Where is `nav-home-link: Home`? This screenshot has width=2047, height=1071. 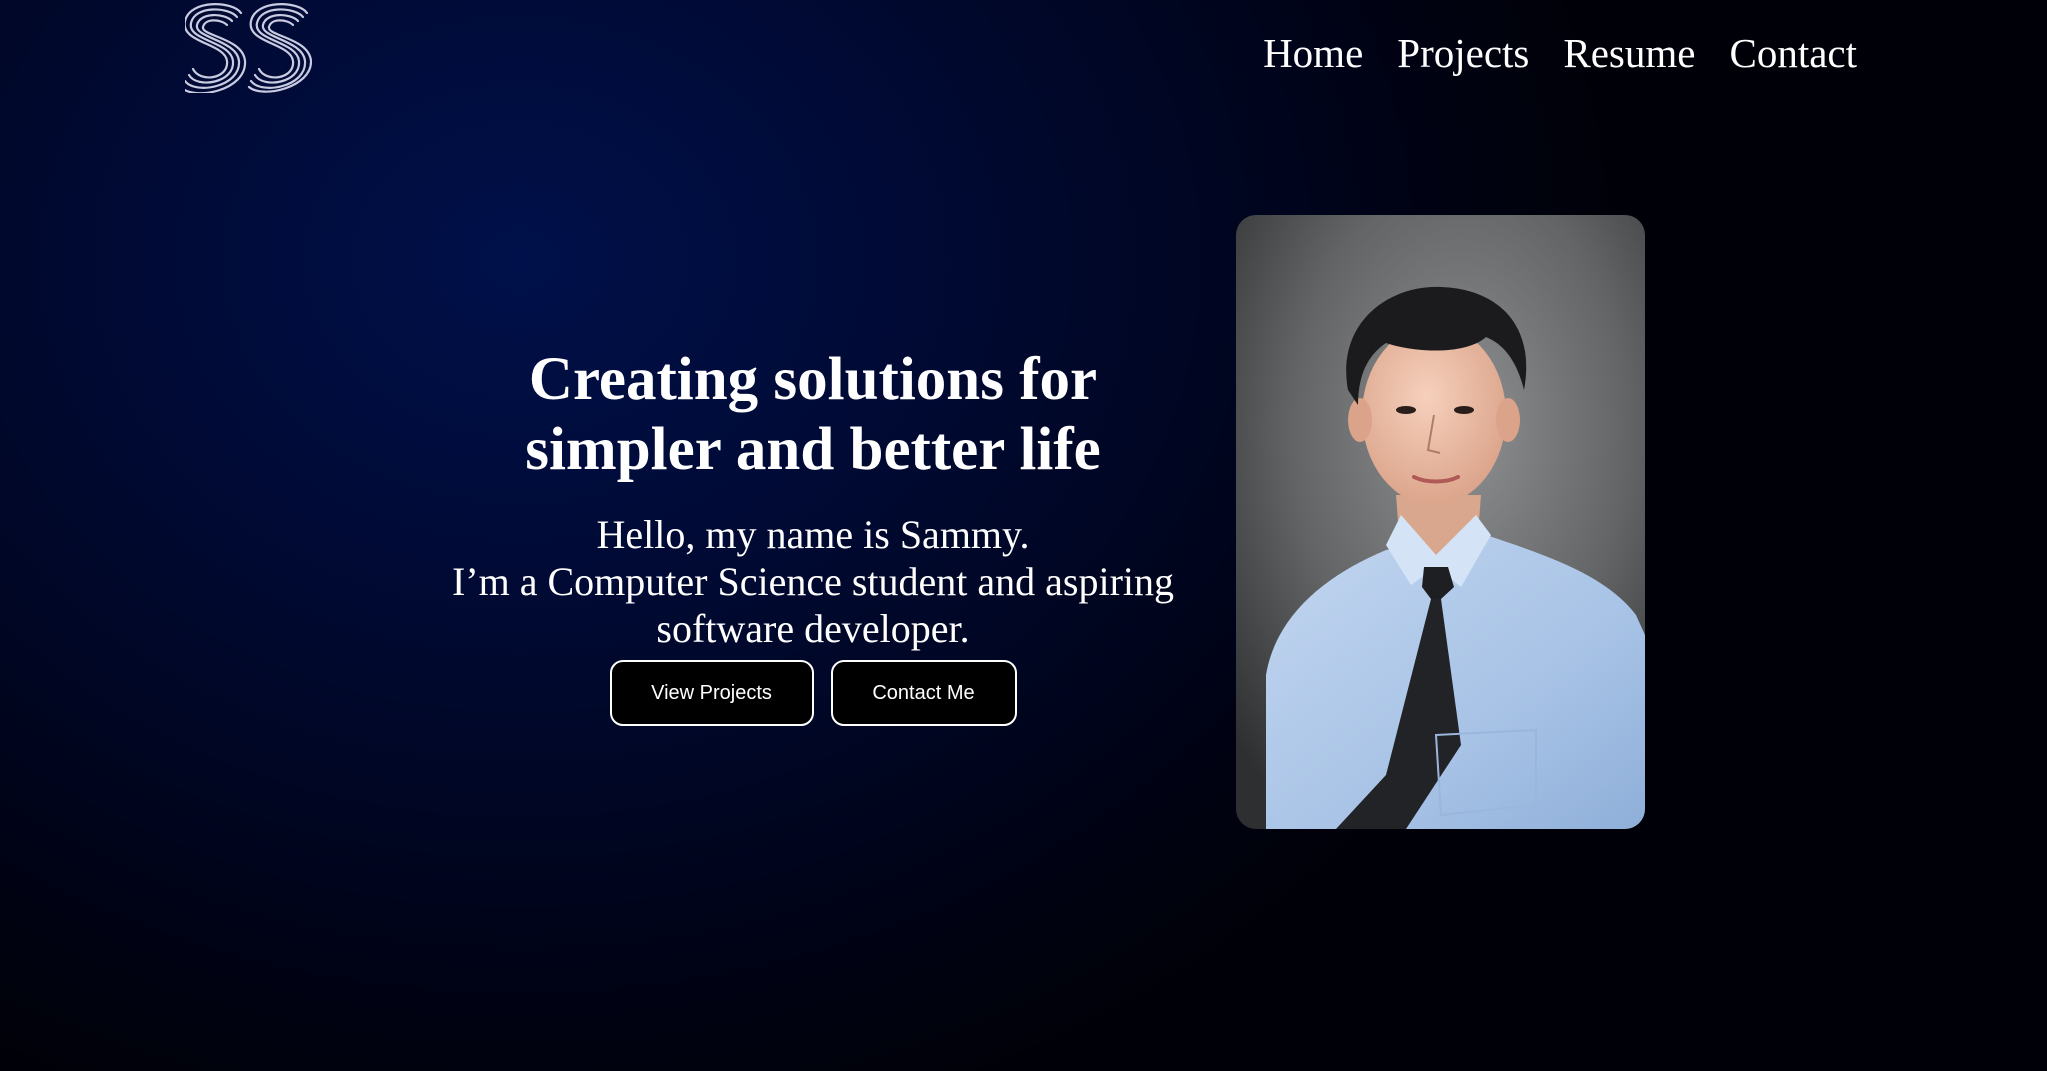 nav-home-link: Home is located at coordinates (1313, 53).